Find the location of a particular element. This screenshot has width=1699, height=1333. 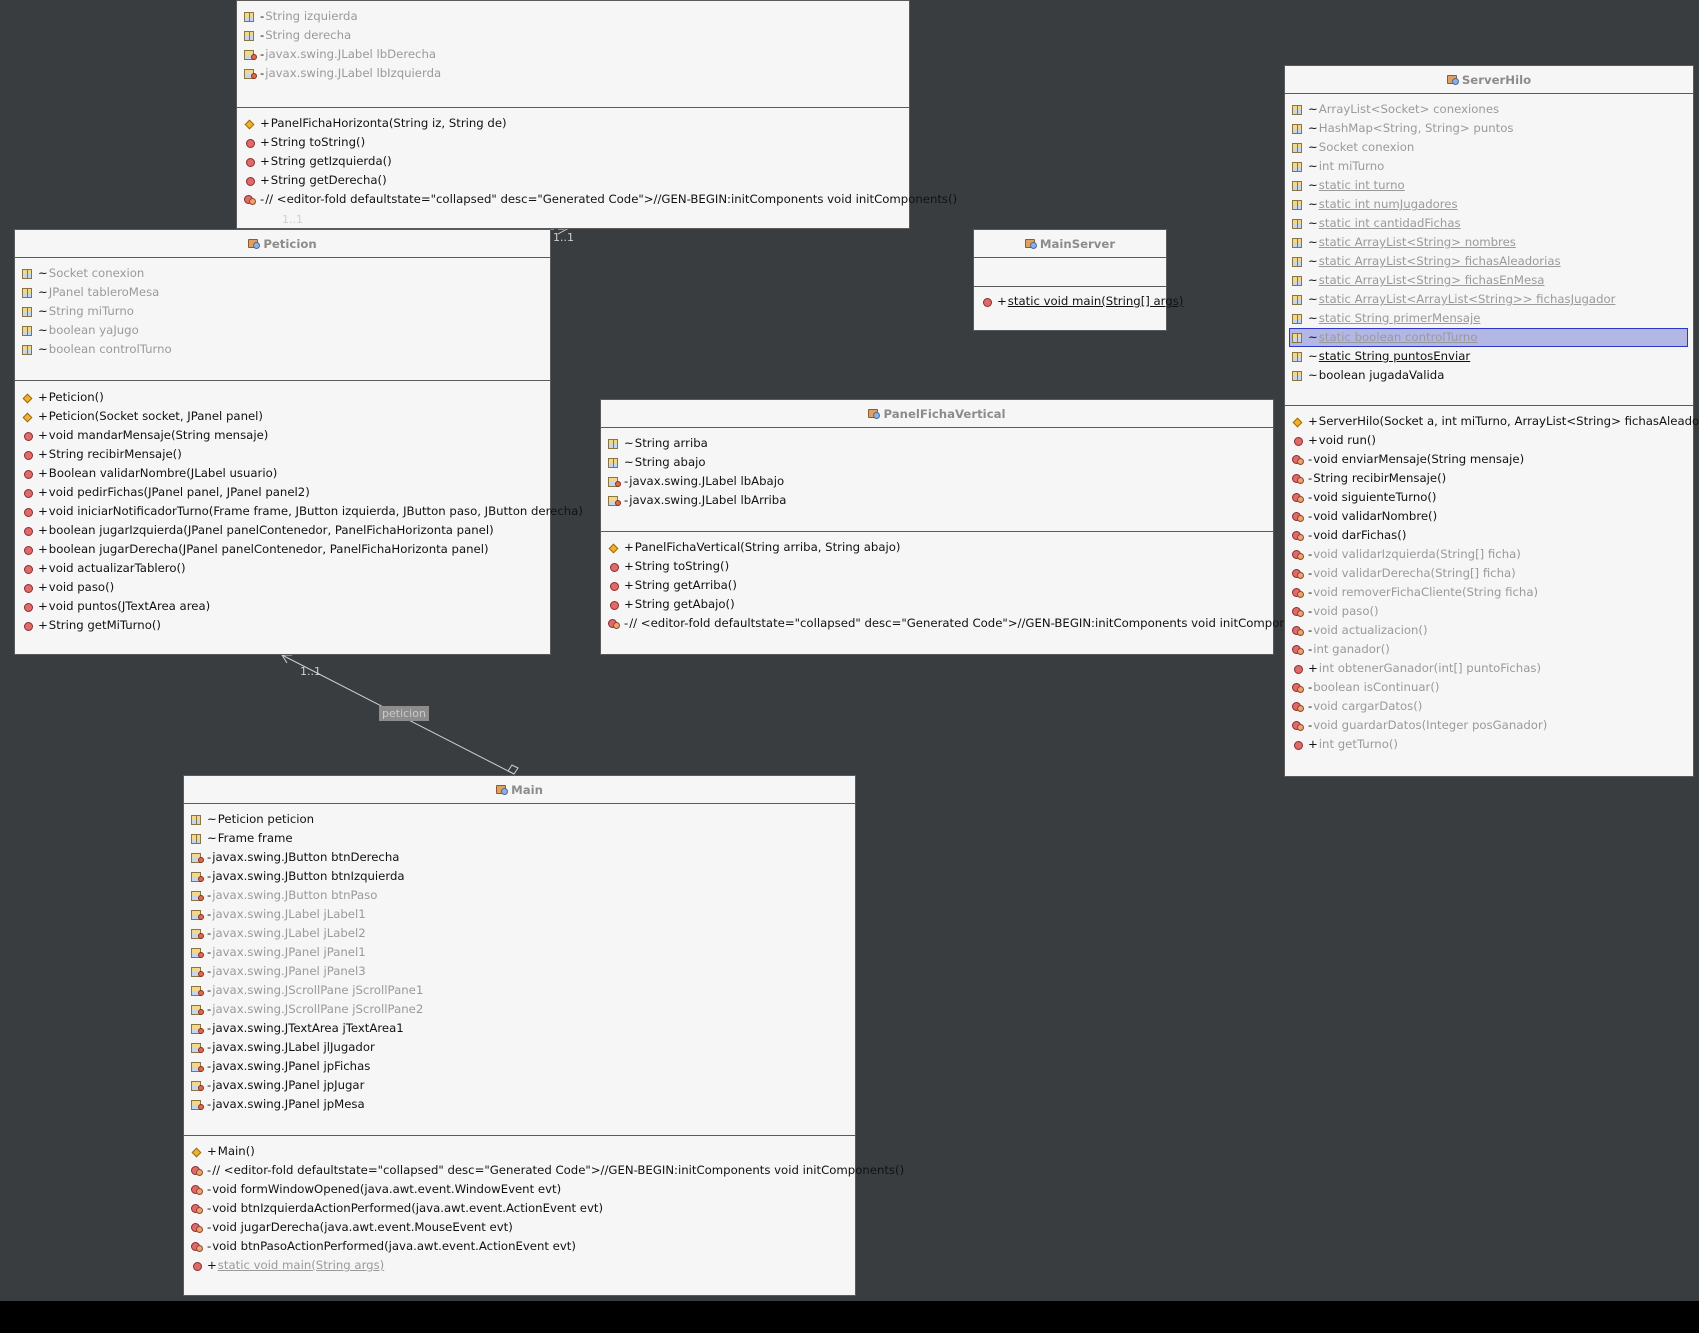

attribute-row: ~ int miTurno is located at coordinates (1489, 166).